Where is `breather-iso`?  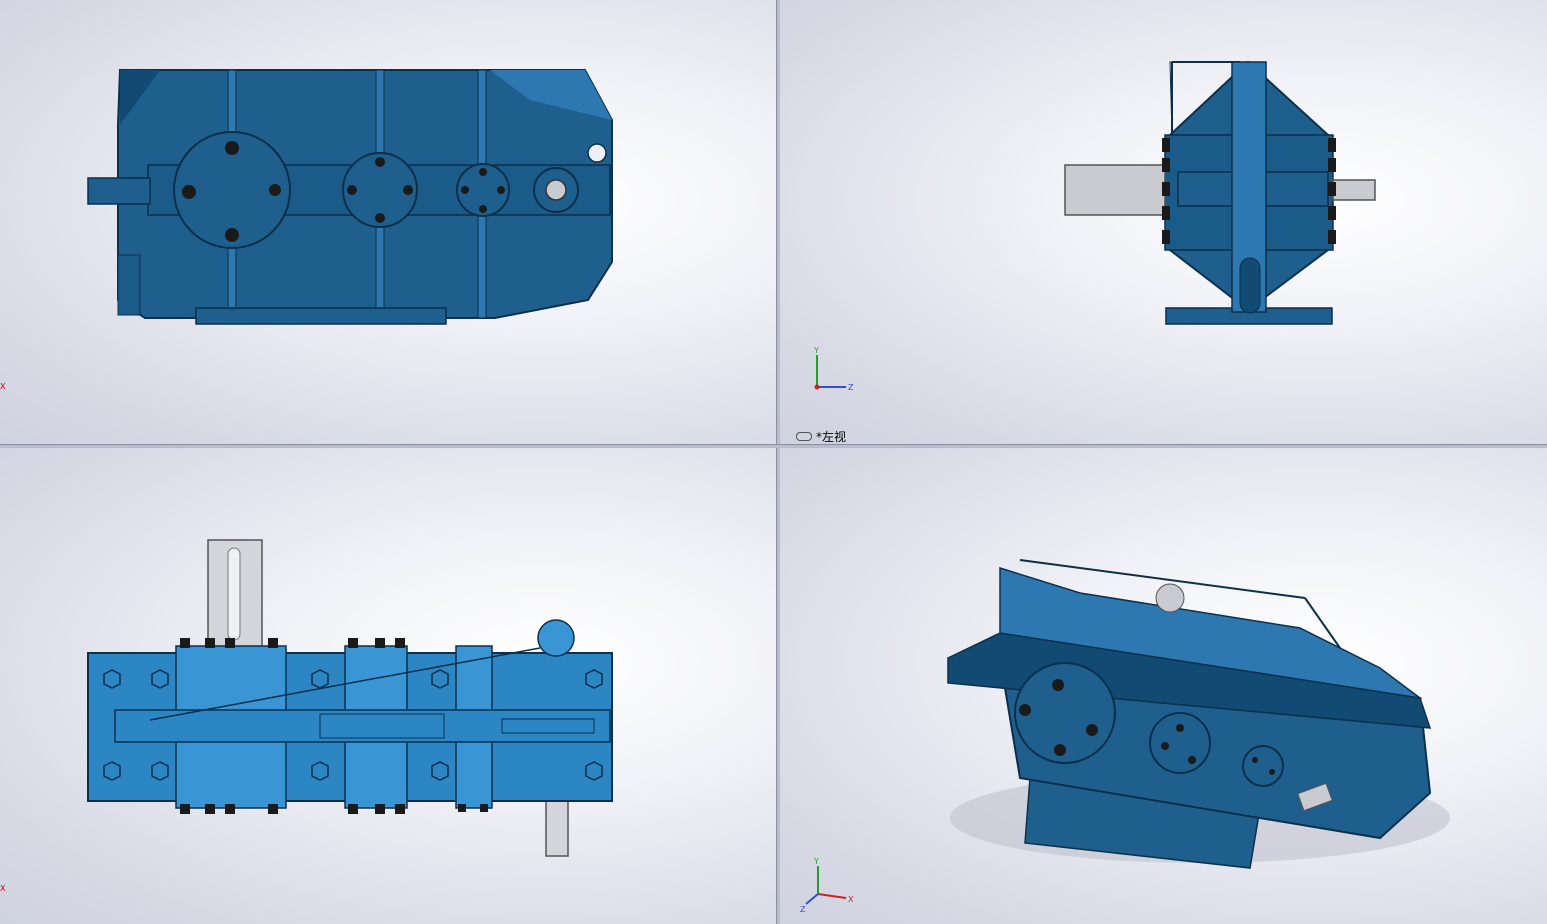
breather-iso is located at coordinates (1170, 598).